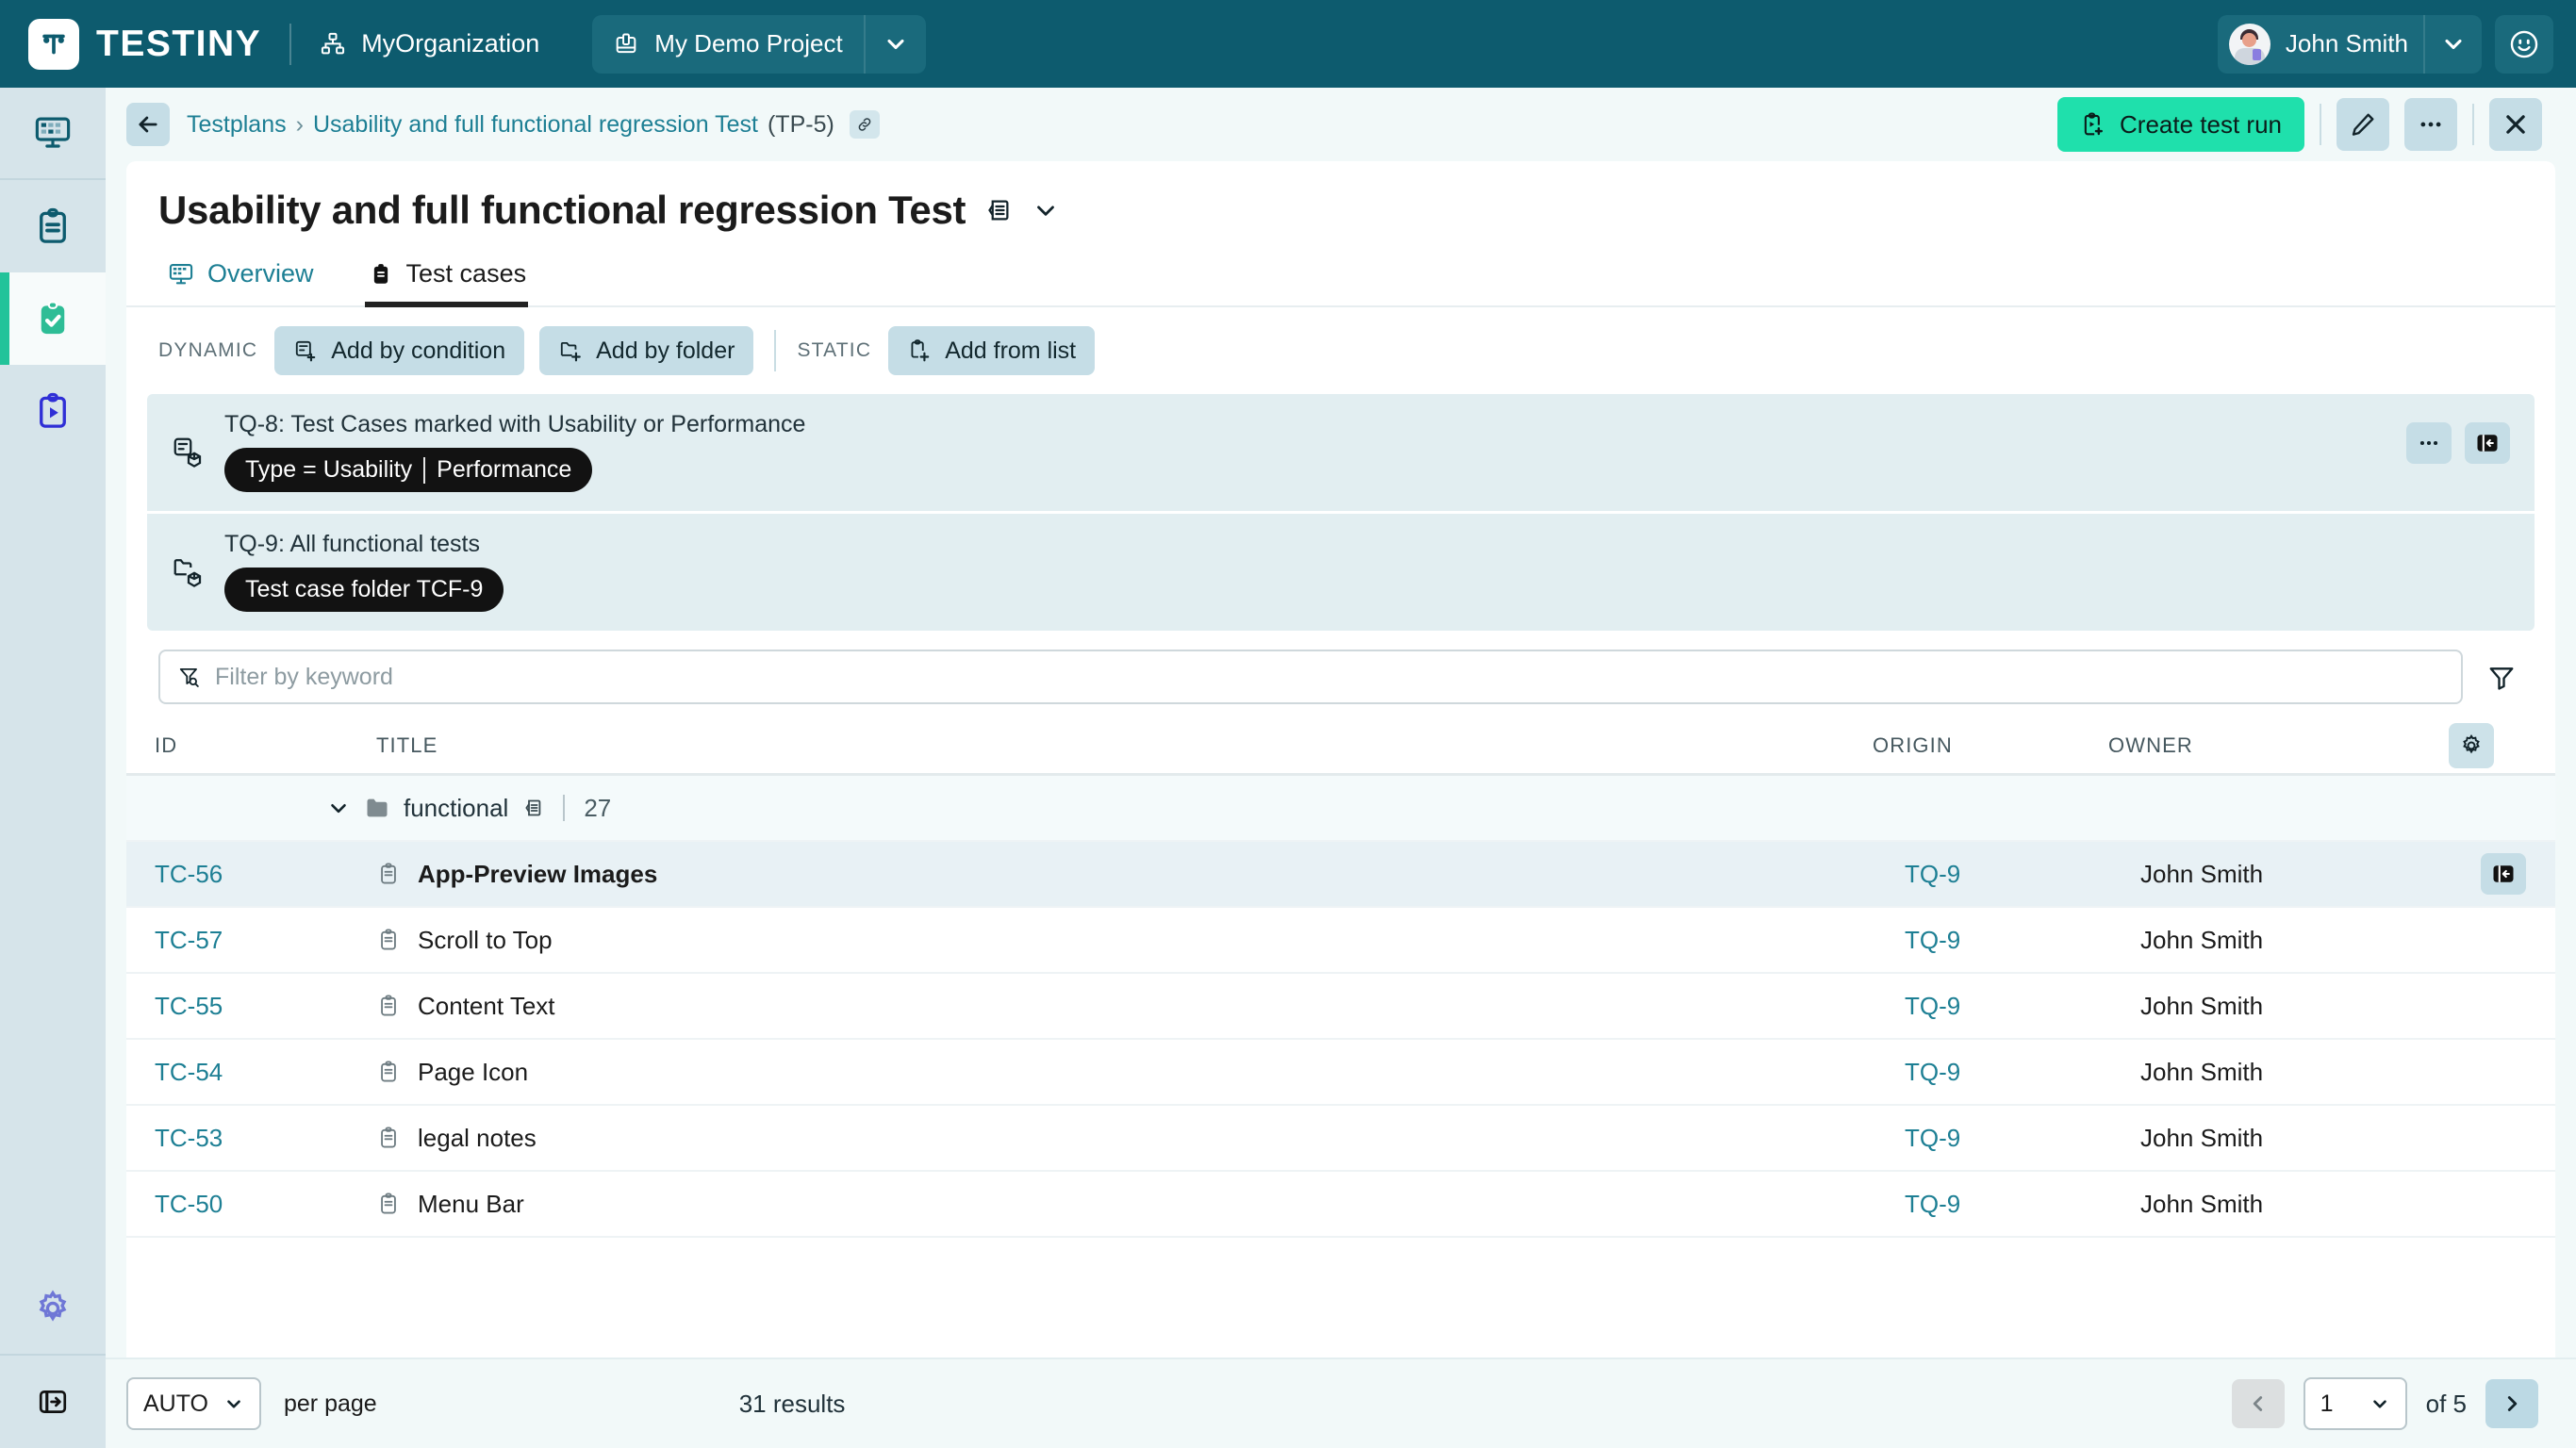 This screenshot has width=2576, height=1448. Describe the element at coordinates (1340, 875) in the screenshot. I see `table-row: TC-56 App-Preview Images TQ-9 John Smith` at that location.